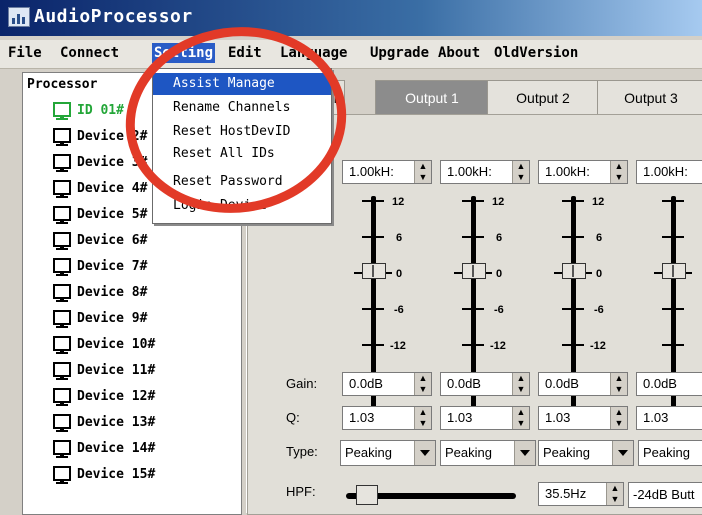 This screenshot has height=515, width=702. What do you see at coordinates (387, 418) in the screenshot?
I see `q-spinner-1: 1.03 ▲ ▼` at bounding box center [387, 418].